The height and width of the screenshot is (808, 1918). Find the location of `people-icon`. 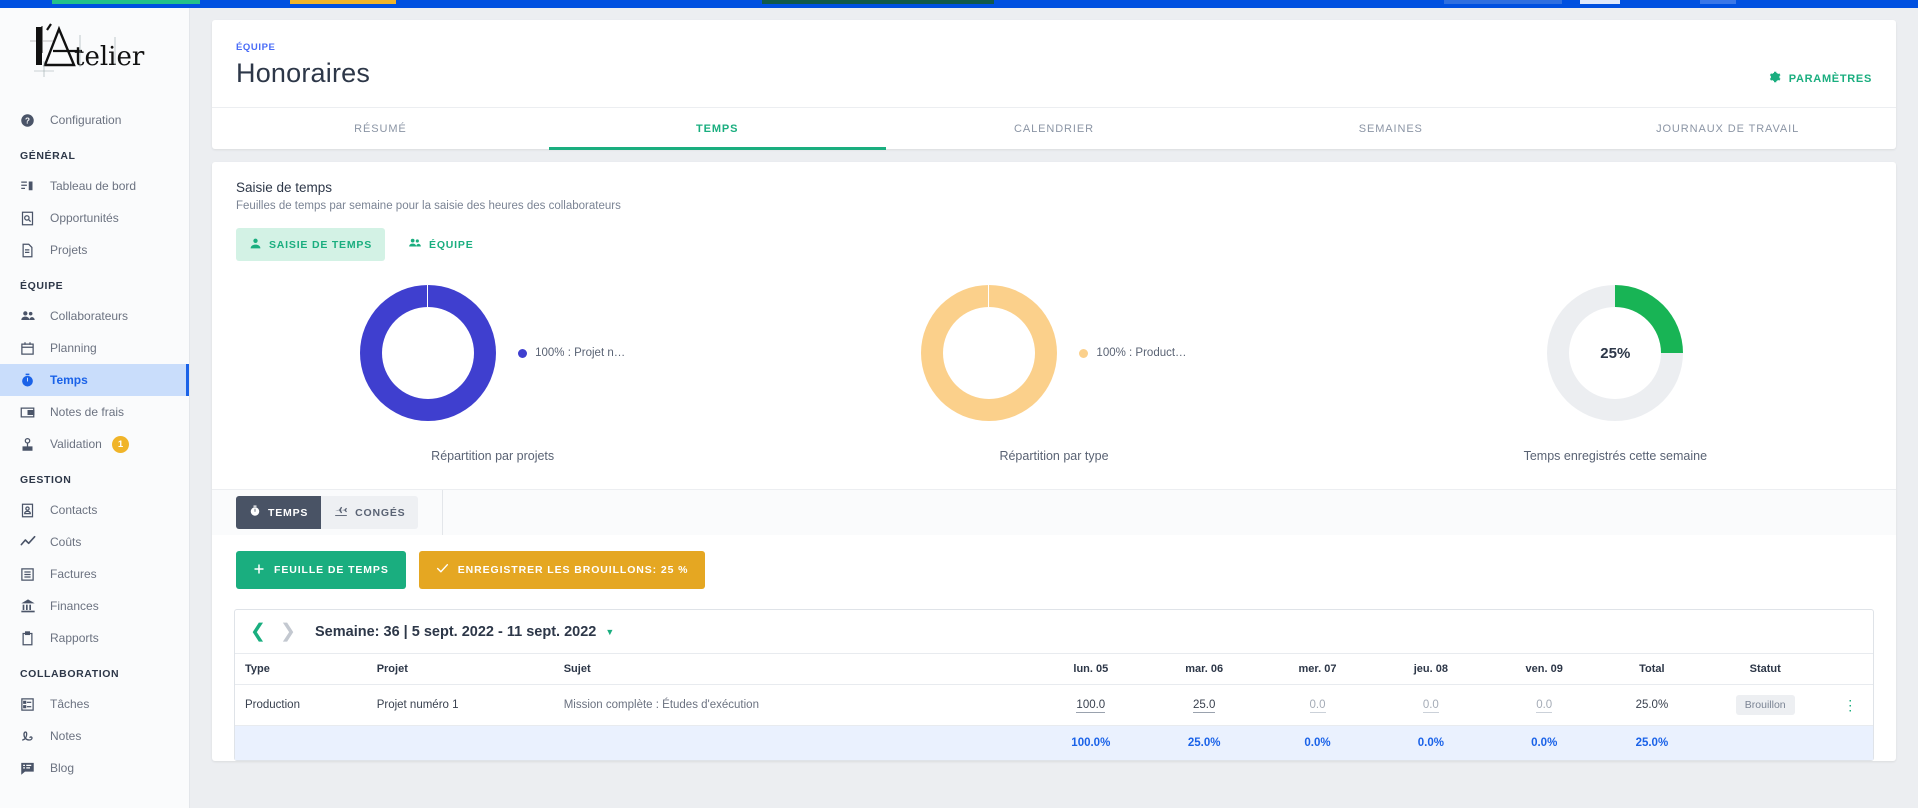

people-icon is located at coordinates (31, 316).